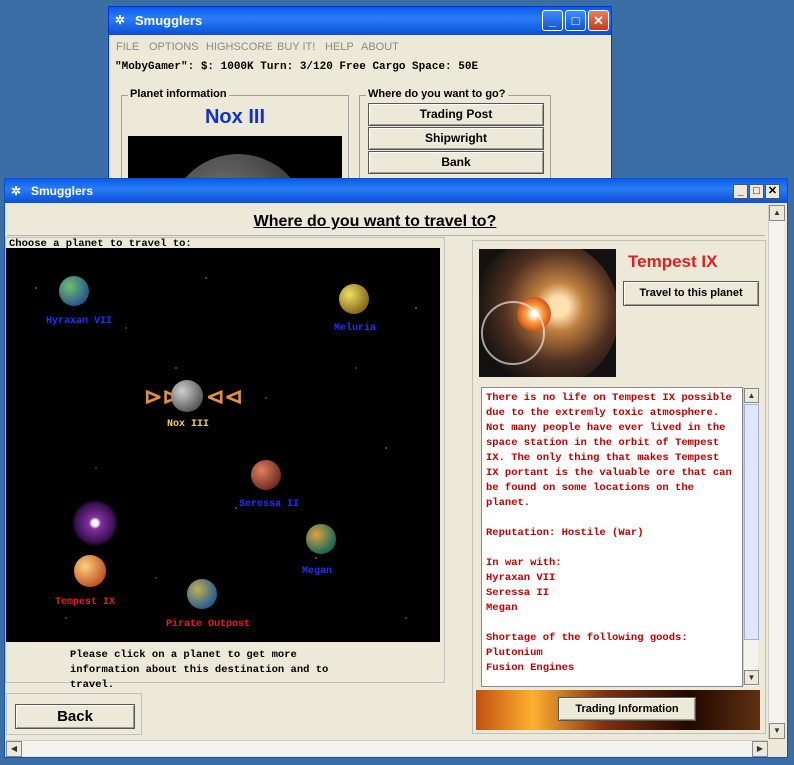  What do you see at coordinates (760, 749) in the screenshot?
I see `window-scroll-right-icon: ▶` at bounding box center [760, 749].